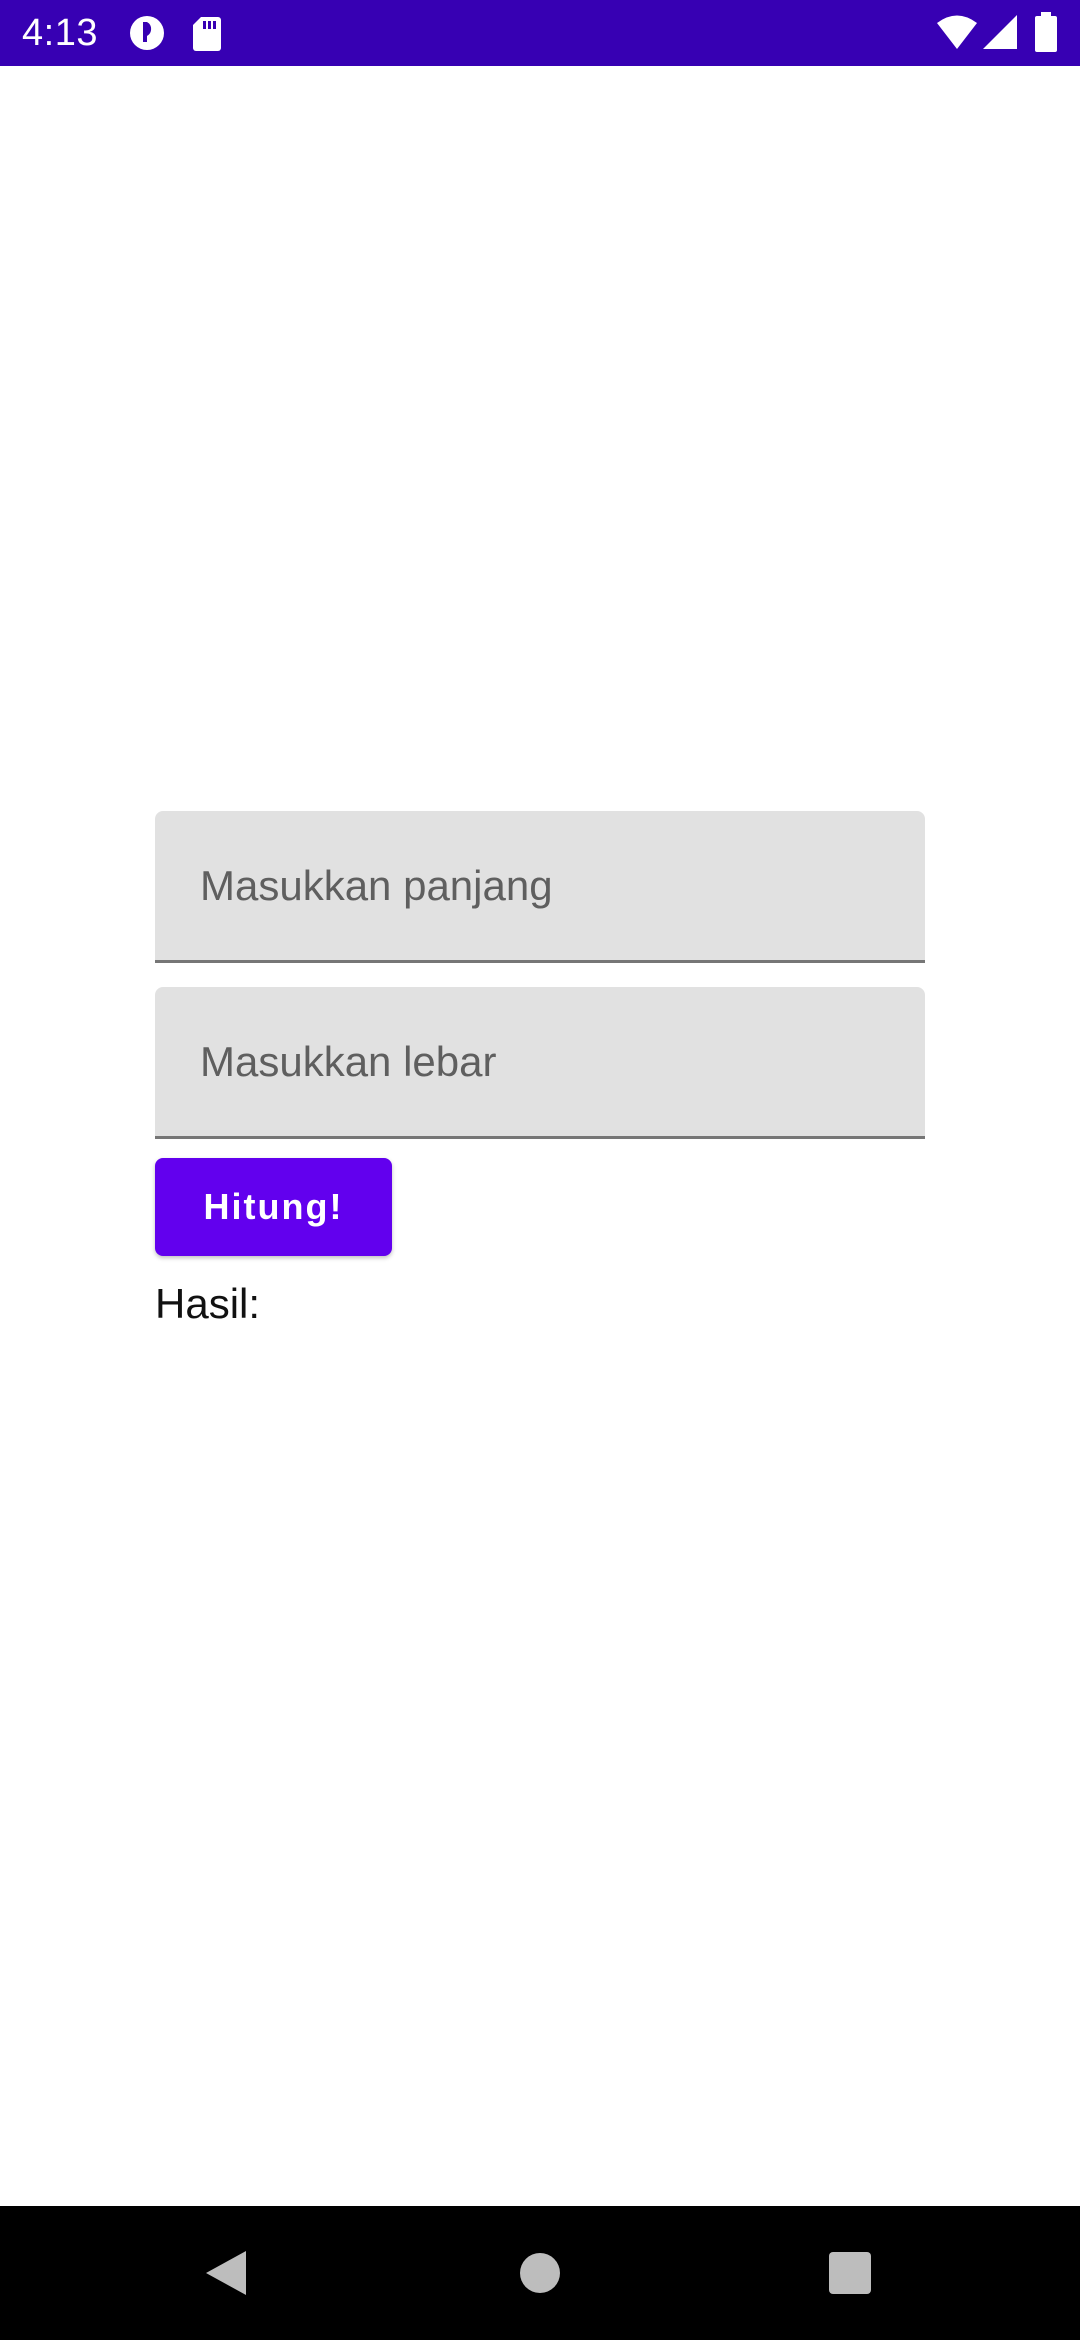  I want to click on nav-back-button, so click(226, 2273).